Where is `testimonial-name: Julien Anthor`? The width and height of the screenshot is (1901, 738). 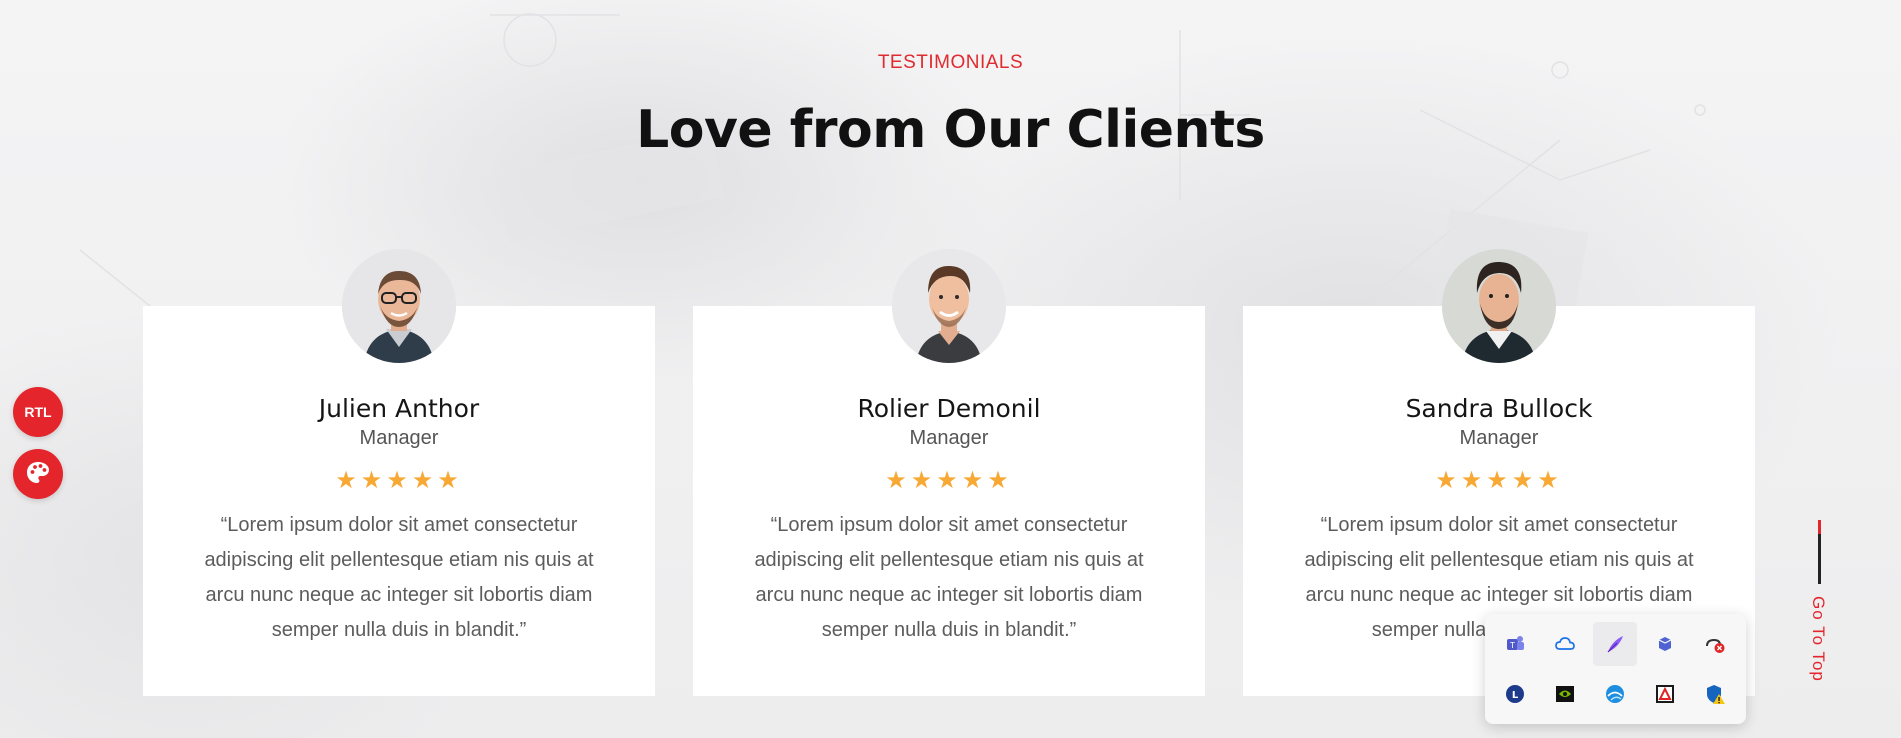
testimonial-name: Julien Anthor is located at coordinates (399, 408).